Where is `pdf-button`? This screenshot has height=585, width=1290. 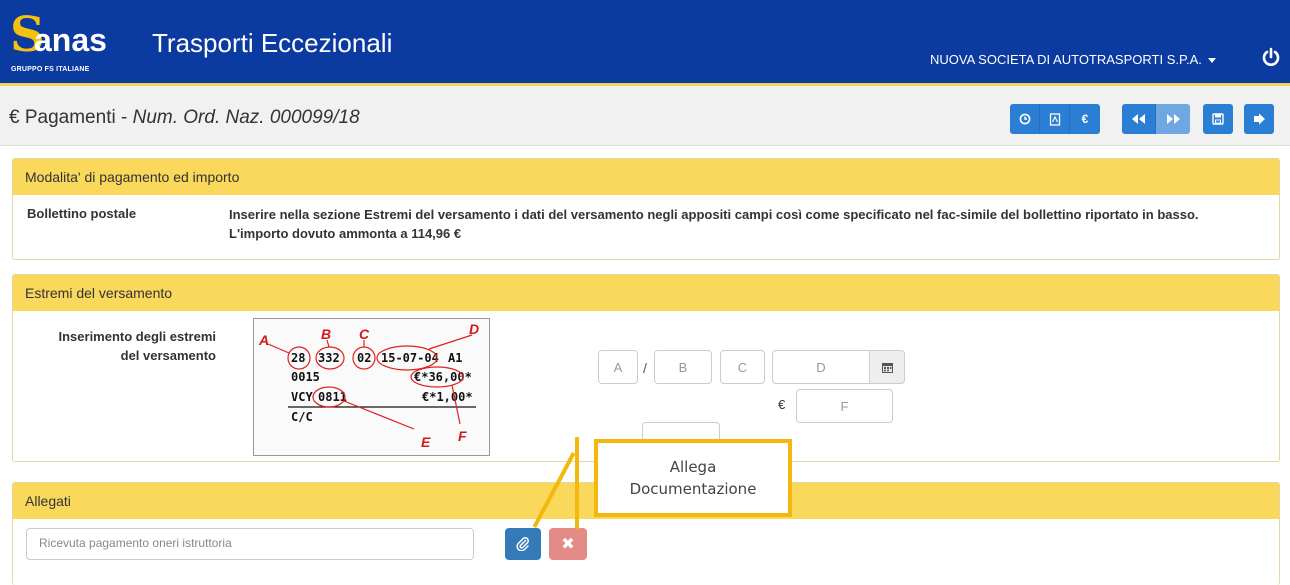 pdf-button is located at coordinates (1055, 119).